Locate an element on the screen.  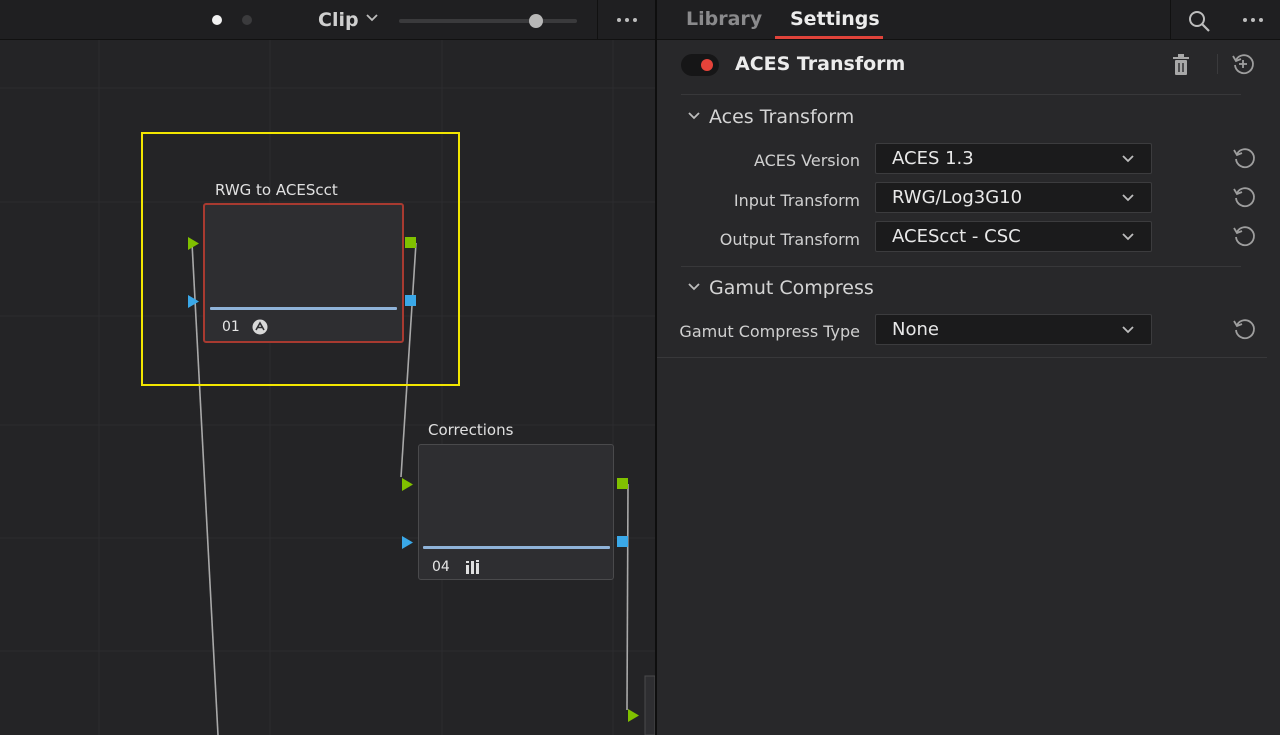
reset-all-icon is located at coordinates (1243, 64).